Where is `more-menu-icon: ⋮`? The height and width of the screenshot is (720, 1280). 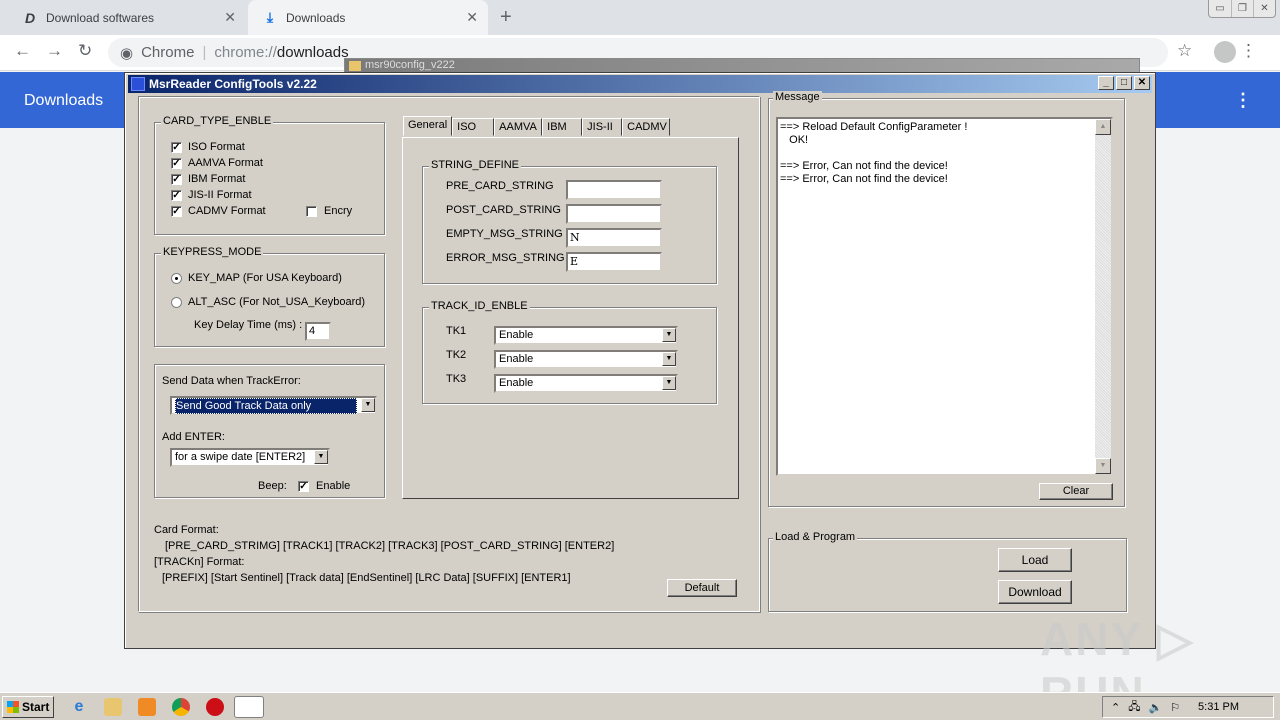
more-menu-icon: ⋮ is located at coordinates (1243, 100).